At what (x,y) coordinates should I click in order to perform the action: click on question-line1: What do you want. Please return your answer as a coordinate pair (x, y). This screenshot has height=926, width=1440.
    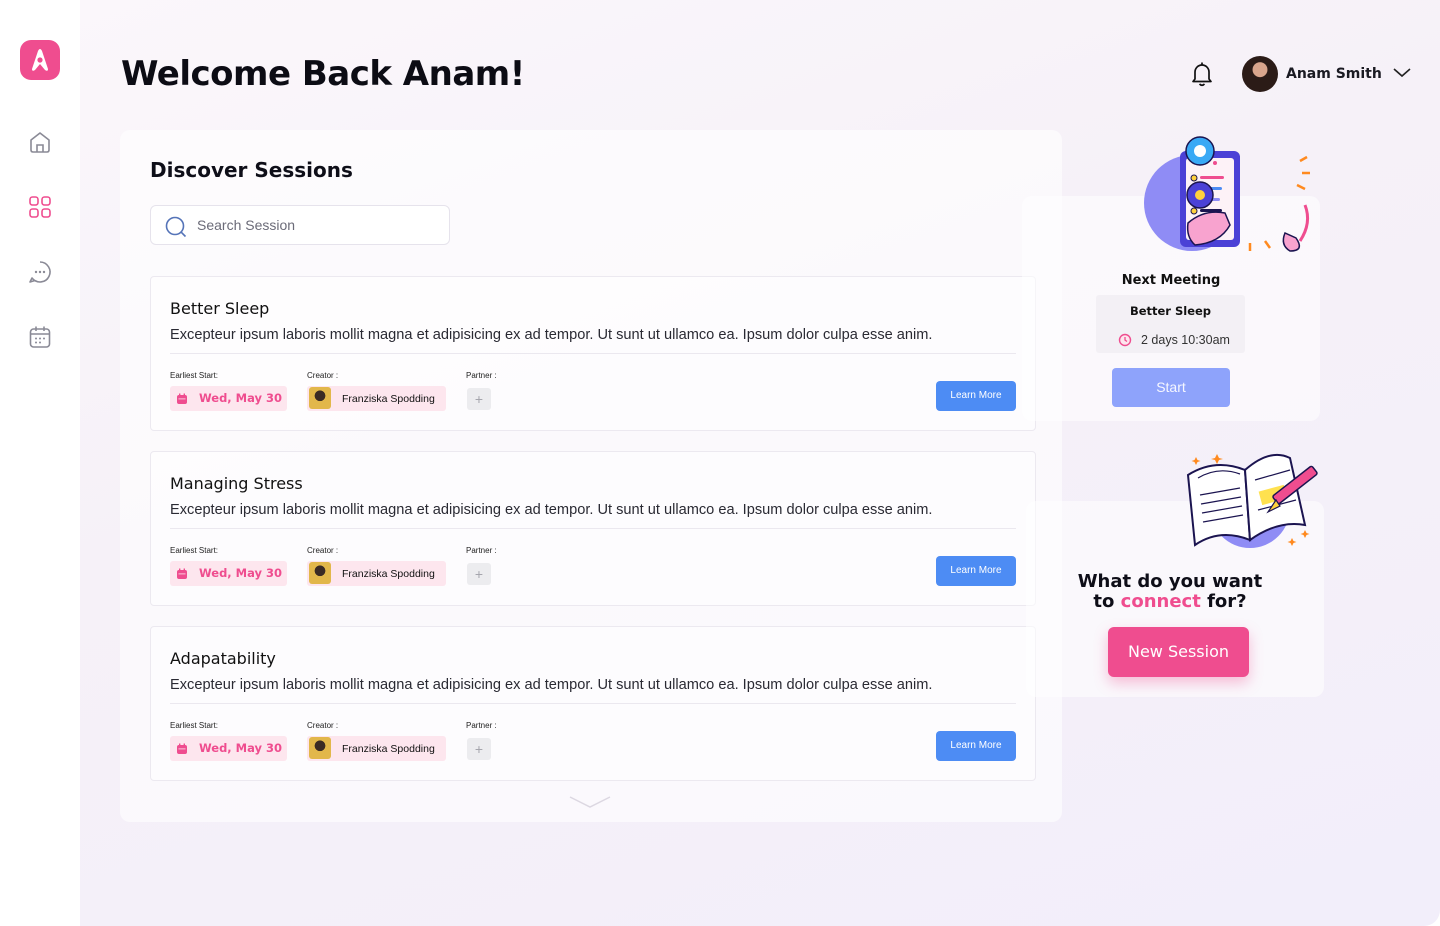
    Looking at the image, I should click on (1170, 581).